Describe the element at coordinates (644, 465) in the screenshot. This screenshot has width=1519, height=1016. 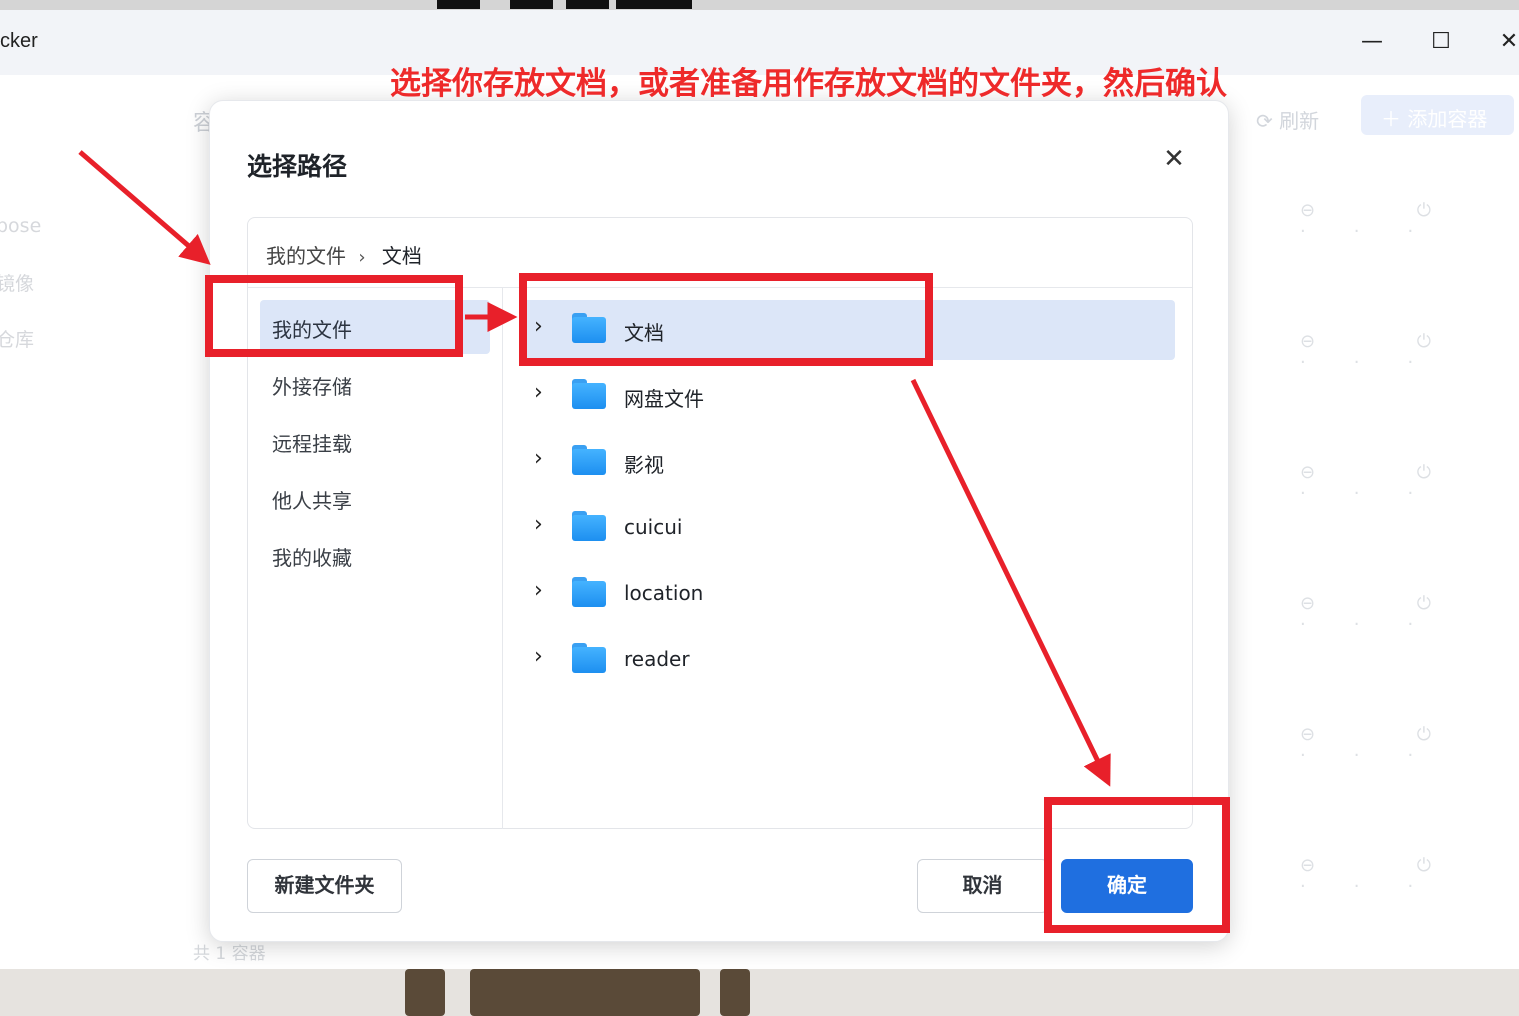
I see `folder-name: 影视` at that location.